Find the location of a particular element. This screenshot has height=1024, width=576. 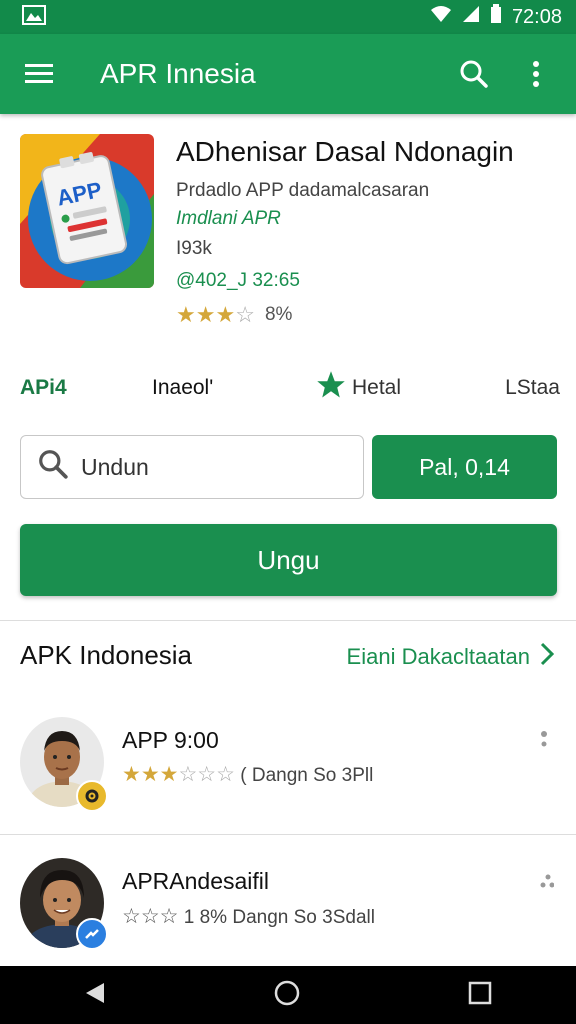

list-item-title: APRAndesaifil is located at coordinates (196, 881).